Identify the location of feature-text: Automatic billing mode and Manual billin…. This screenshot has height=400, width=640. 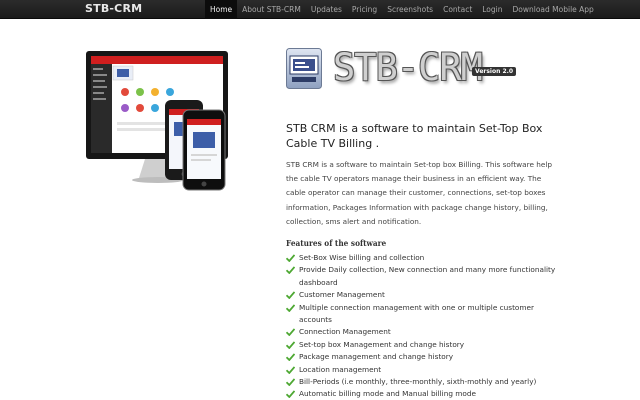
(387, 394).